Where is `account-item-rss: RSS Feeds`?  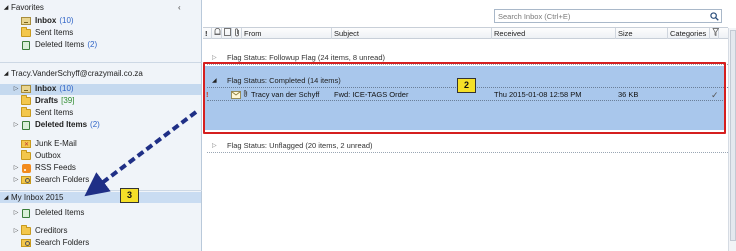
account-item-rss: RSS Feeds is located at coordinates (48, 168).